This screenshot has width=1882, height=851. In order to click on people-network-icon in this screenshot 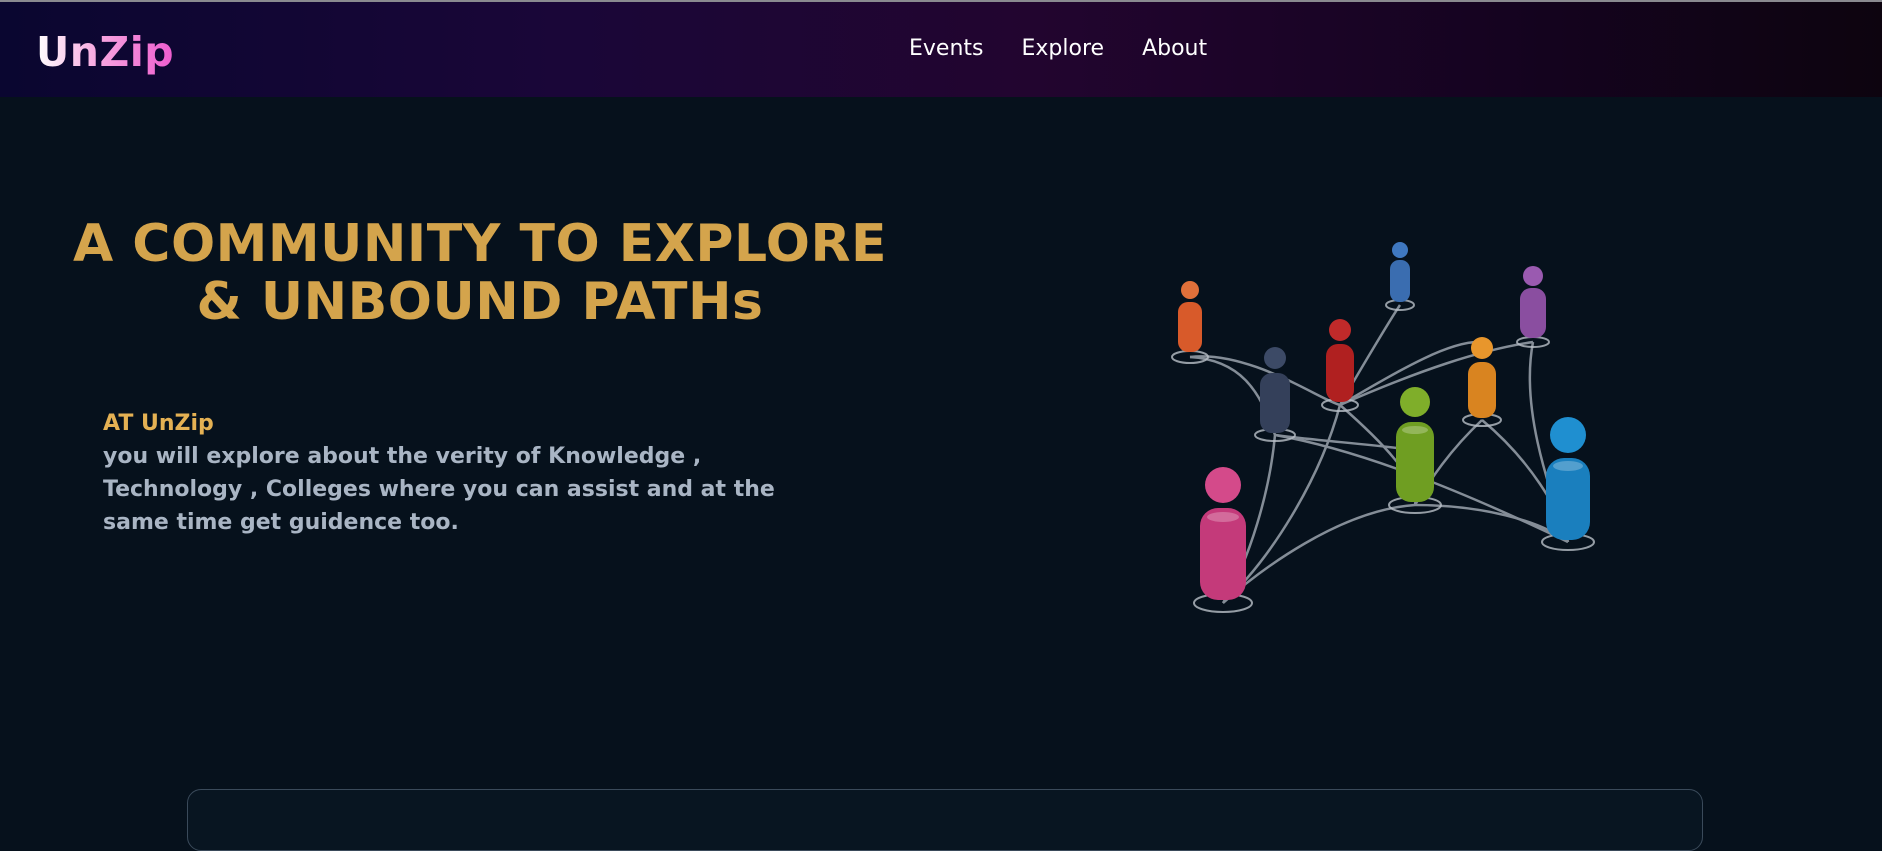, I will do `click(1410, 440)`.